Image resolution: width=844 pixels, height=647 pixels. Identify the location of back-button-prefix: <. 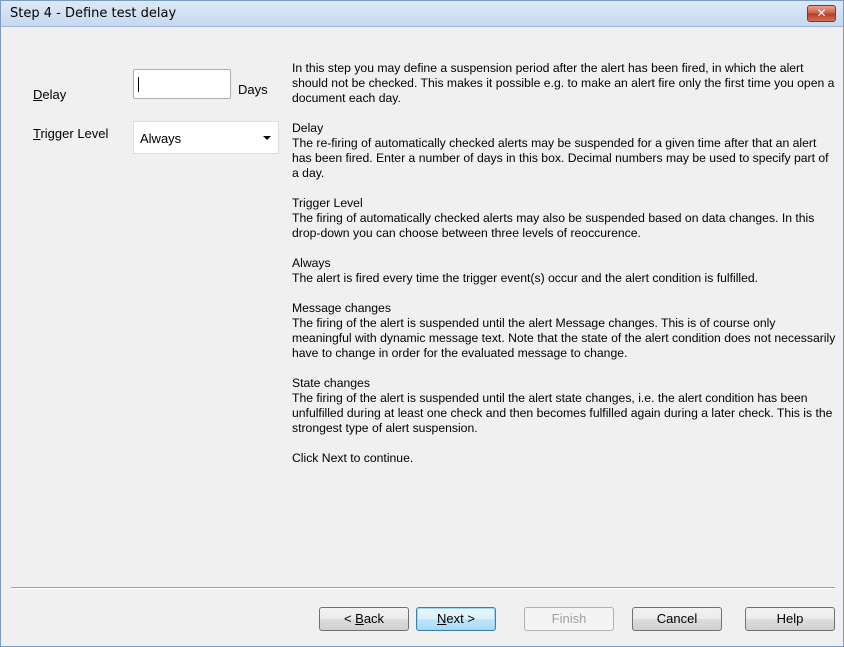
(349, 618).